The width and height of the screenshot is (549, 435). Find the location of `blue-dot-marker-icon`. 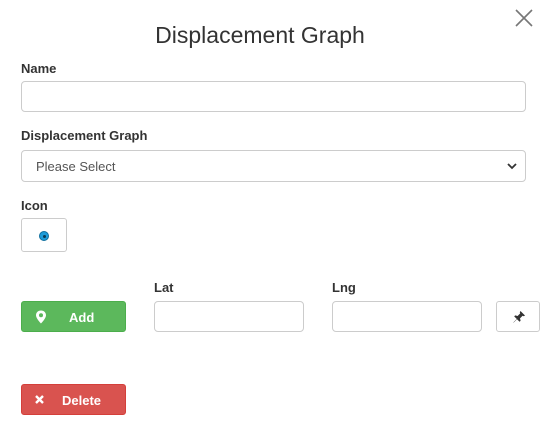

blue-dot-marker-icon is located at coordinates (44, 236).